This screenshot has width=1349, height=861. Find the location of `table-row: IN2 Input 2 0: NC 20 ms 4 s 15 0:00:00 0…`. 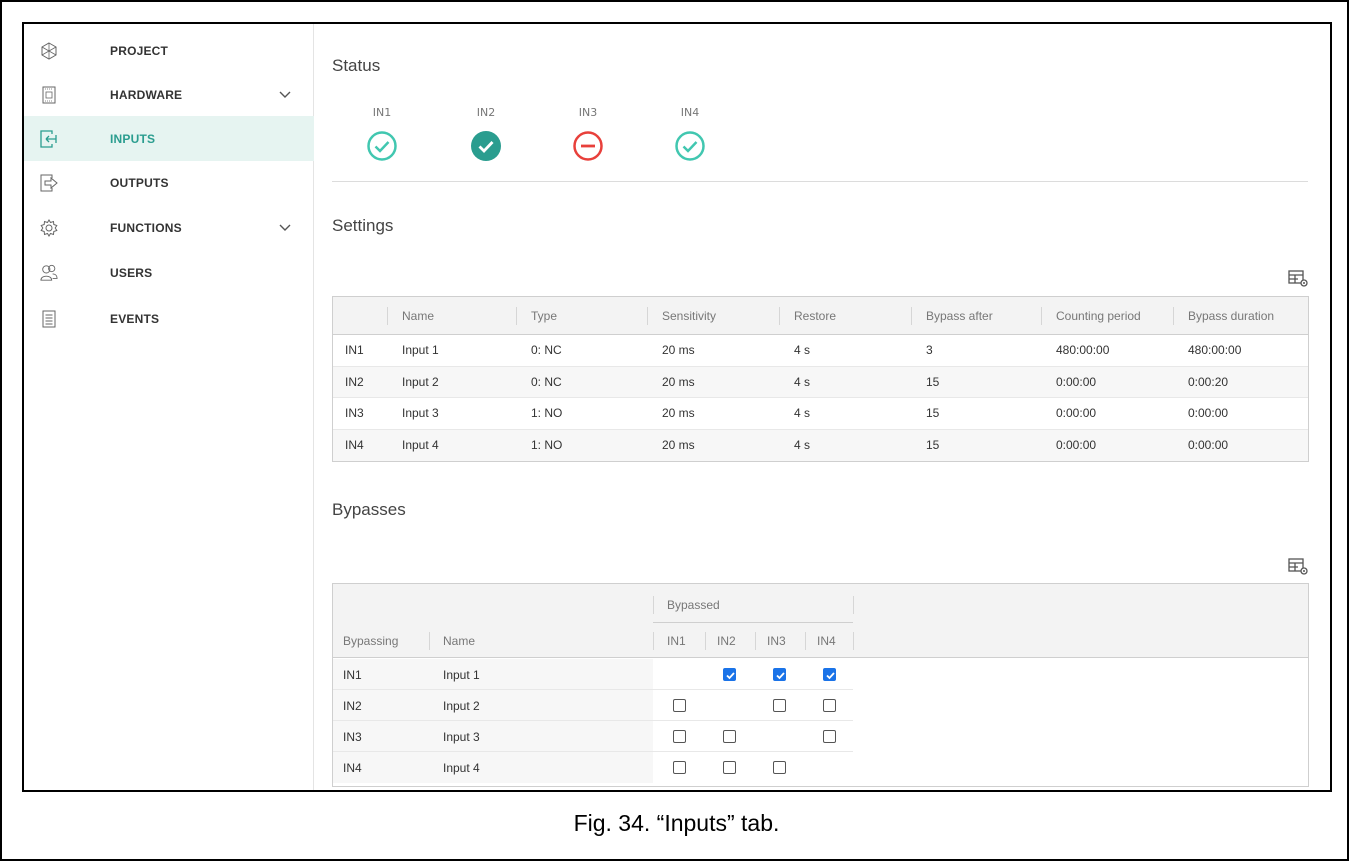

table-row: IN2 Input 2 0: NC 20 ms 4 s 15 0:00:00 0… is located at coordinates (820, 382).